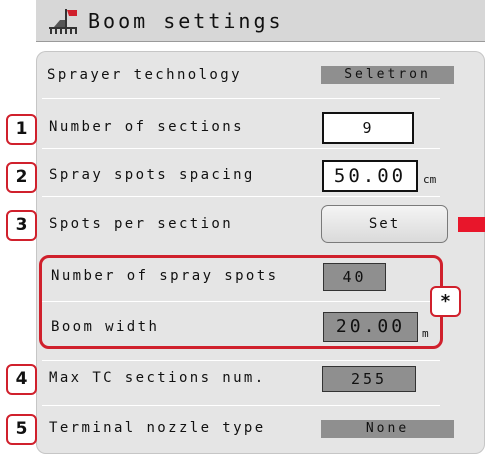 The image size is (485, 457). What do you see at coordinates (370, 176) in the screenshot?
I see `spray-spots-spacing-input: 50.00` at bounding box center [370, 176].